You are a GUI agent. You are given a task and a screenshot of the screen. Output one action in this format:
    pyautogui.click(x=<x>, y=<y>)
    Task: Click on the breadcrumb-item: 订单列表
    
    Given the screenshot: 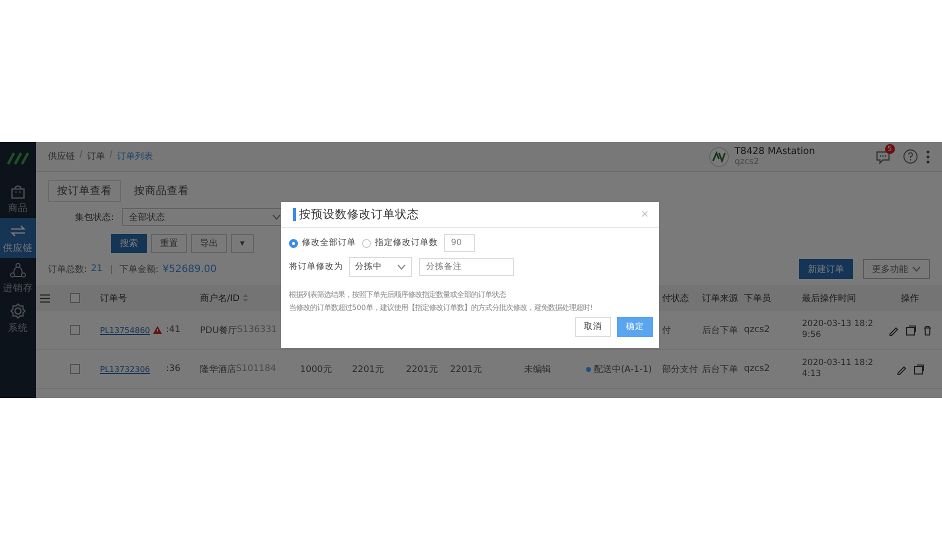 What is the action you would take?
    pyautogui.click(x=135, y=156)
    